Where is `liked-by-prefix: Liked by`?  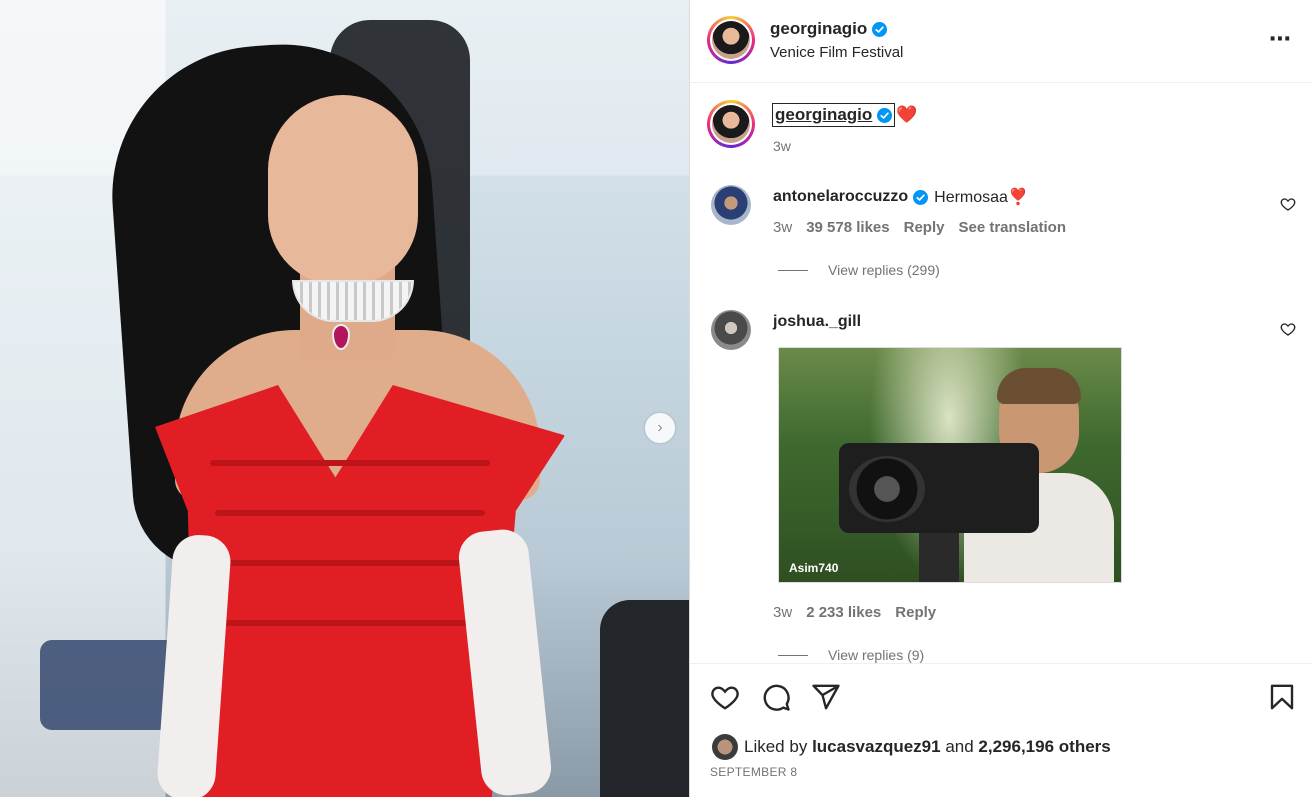 liked-by-prefix: Liked by is located at coordinates (776, 746).